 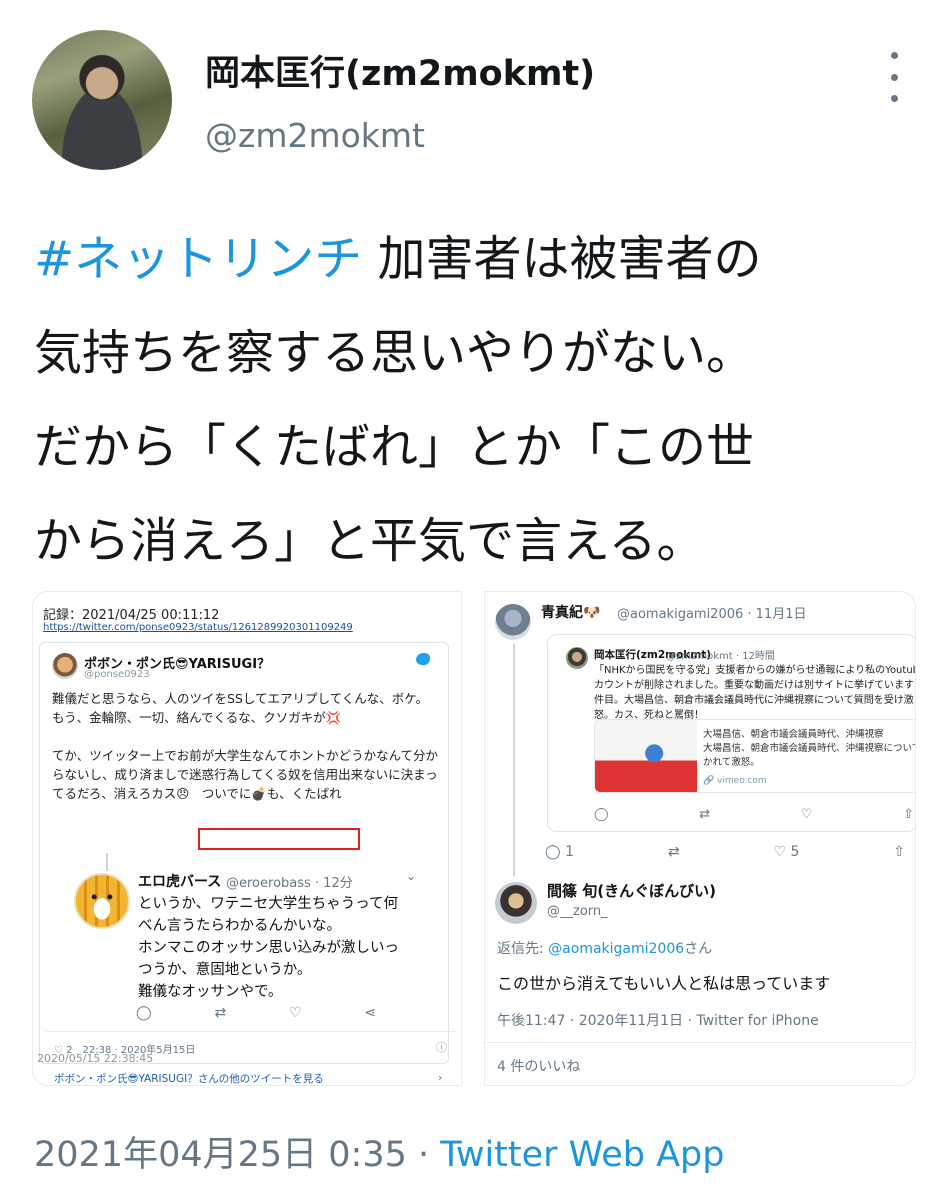 What do you see at coordinates (793, 734) in the screenshot?
I see `link-line: 大場昌信、朝倉市議会議員時代、沖縄視察` at bounding box center [793, 734].